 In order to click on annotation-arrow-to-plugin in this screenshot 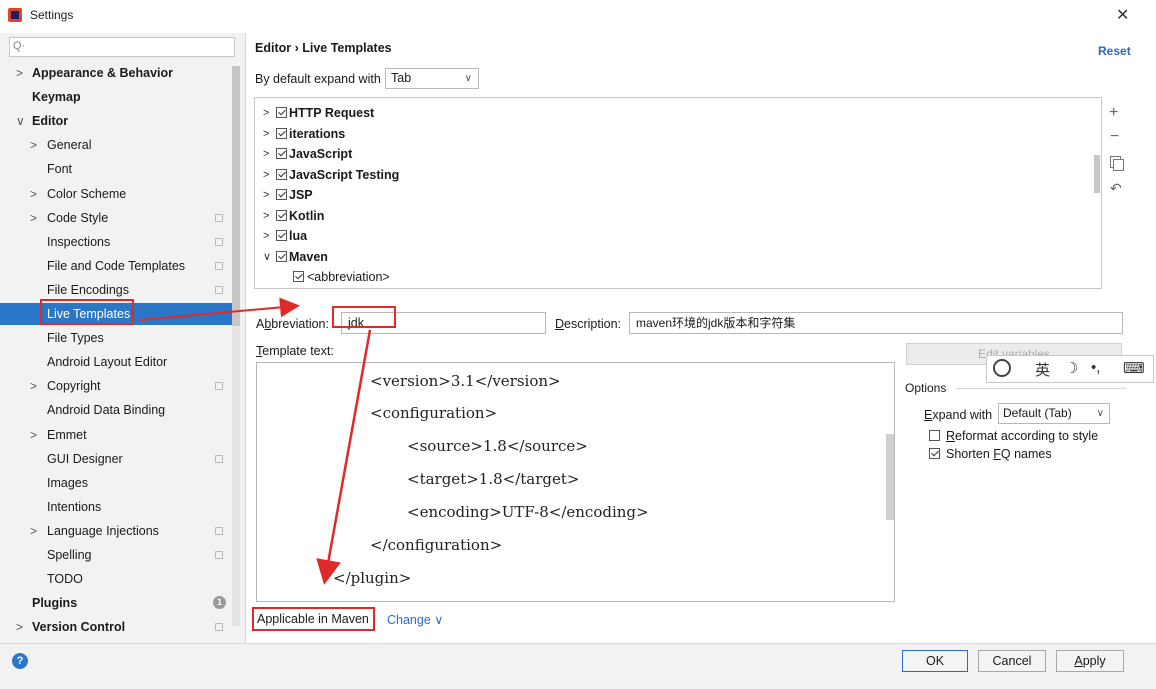, I will do `click(344, 457)`.